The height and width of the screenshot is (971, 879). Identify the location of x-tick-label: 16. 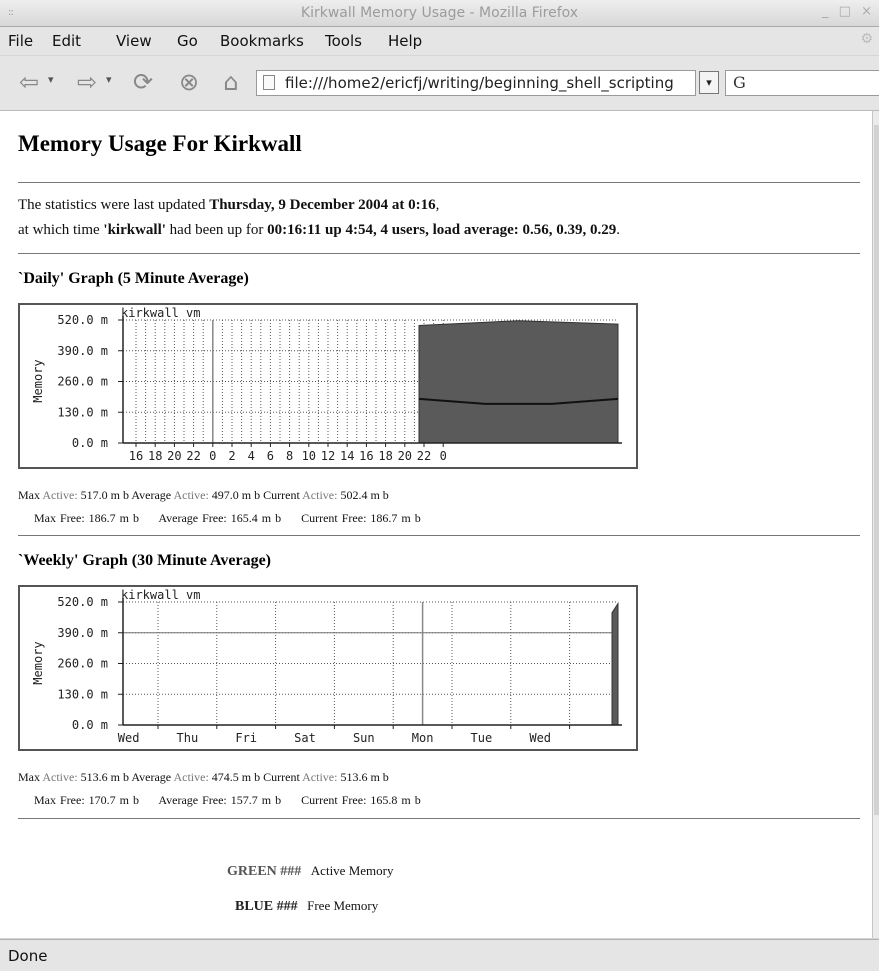
(366, 456).